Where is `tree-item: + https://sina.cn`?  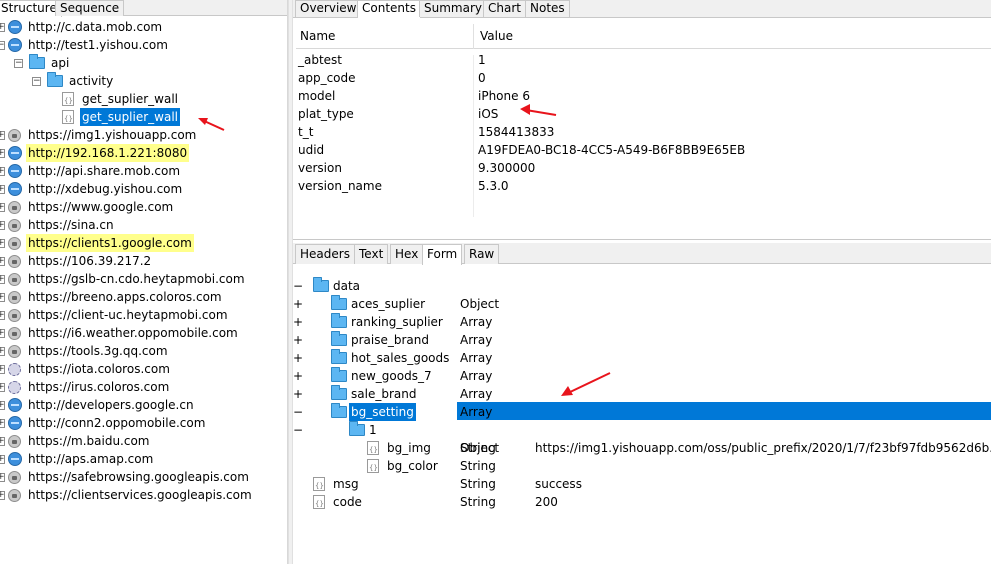 tree-item: + https://sina.cn is located at coordinates (143, 225).